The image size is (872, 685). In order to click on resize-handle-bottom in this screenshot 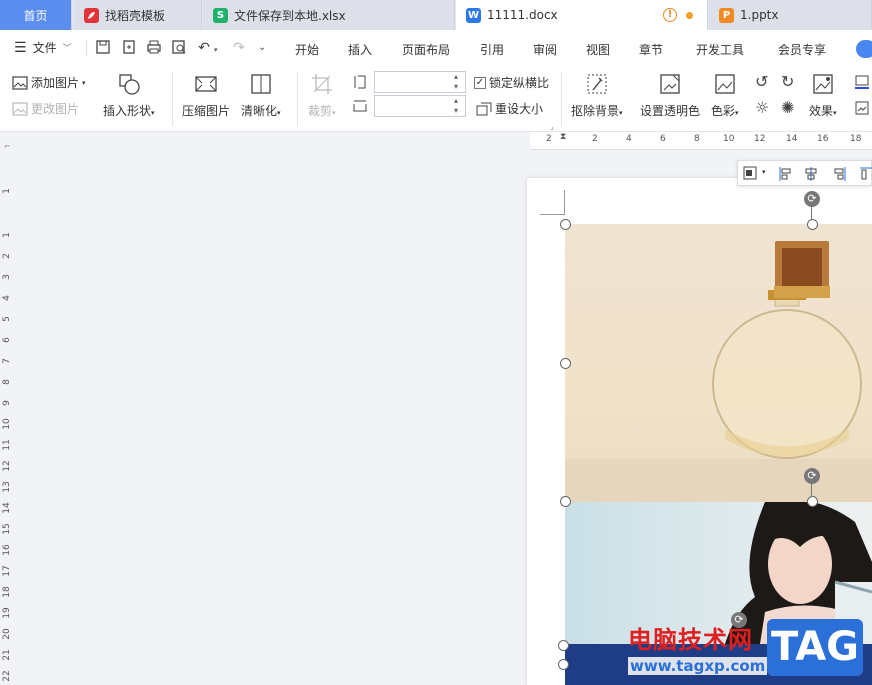, I will do `click(812, 501)`.